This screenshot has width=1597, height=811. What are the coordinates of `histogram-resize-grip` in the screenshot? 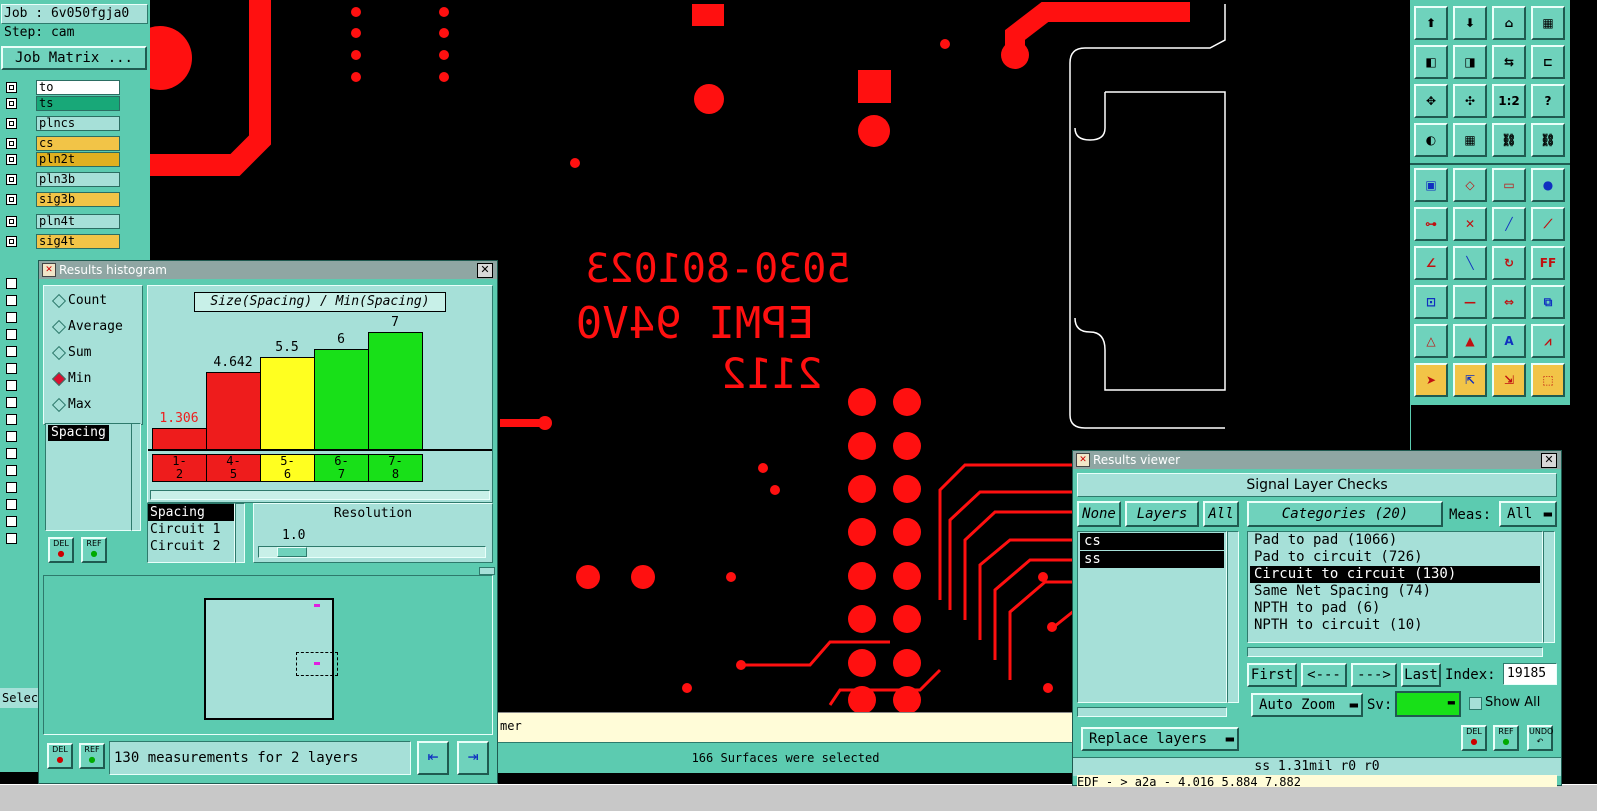 It's located at (487, 571).